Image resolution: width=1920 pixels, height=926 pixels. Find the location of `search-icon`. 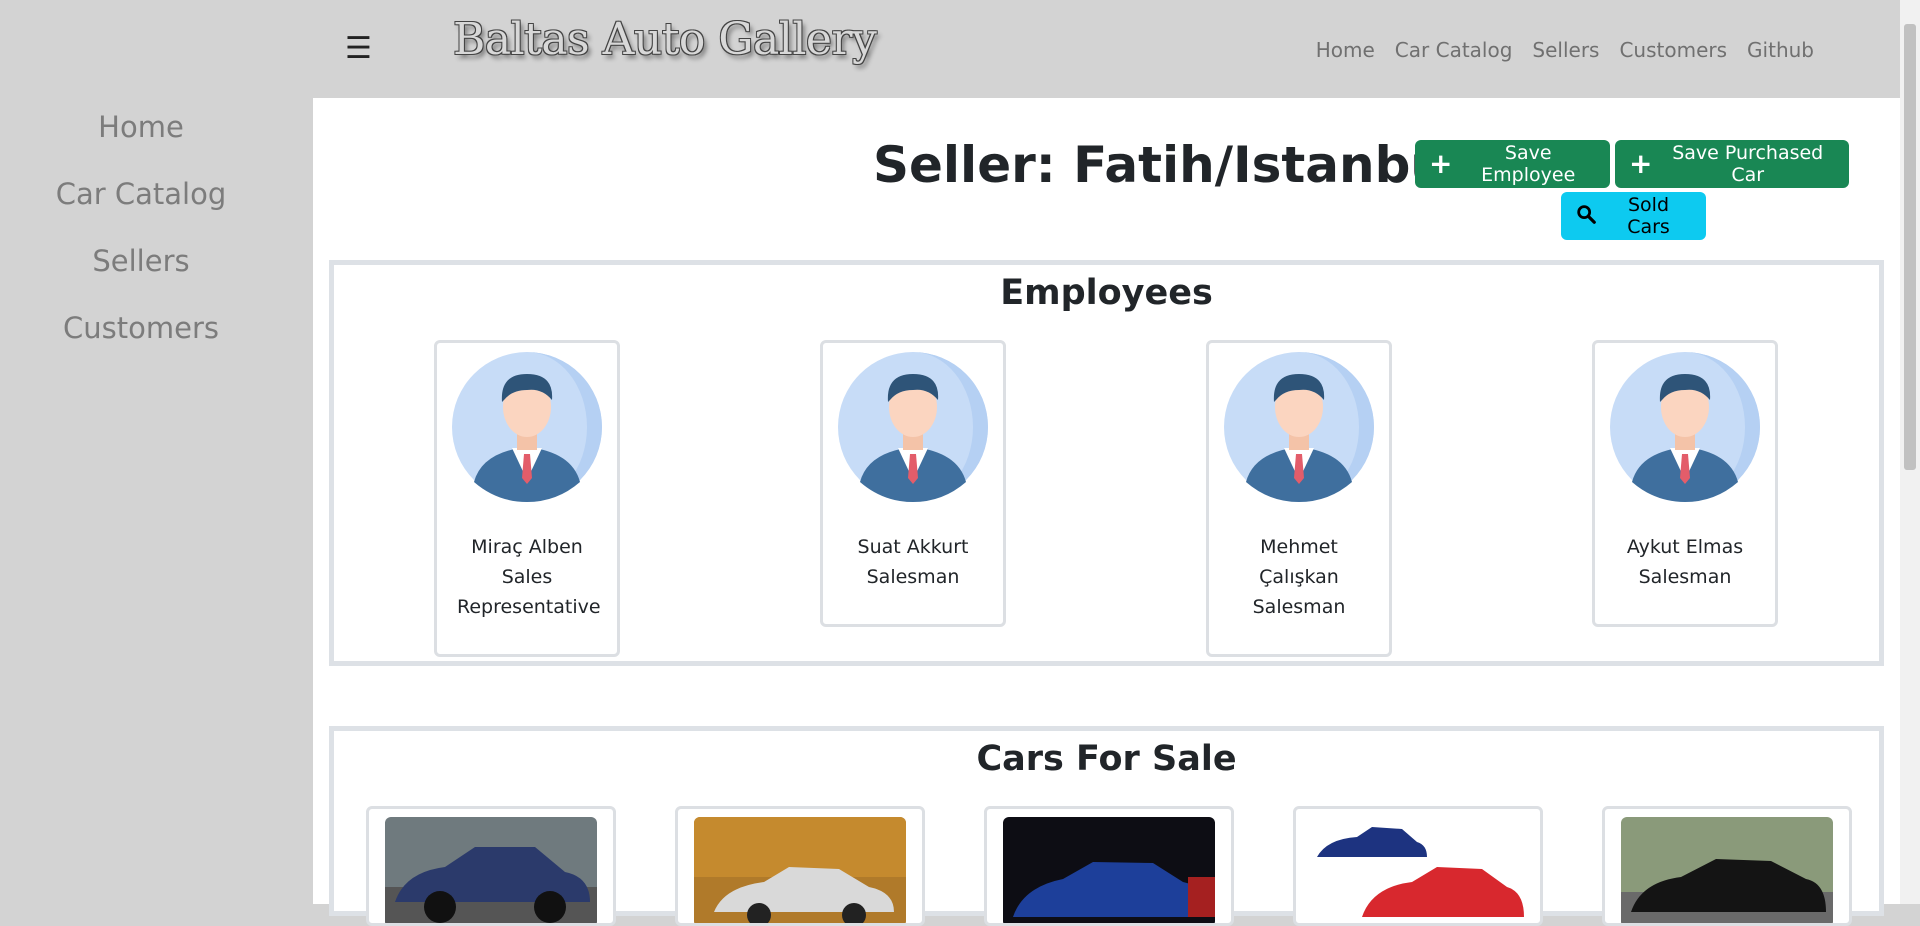

search-icon is located at coordinates (1586, 216).